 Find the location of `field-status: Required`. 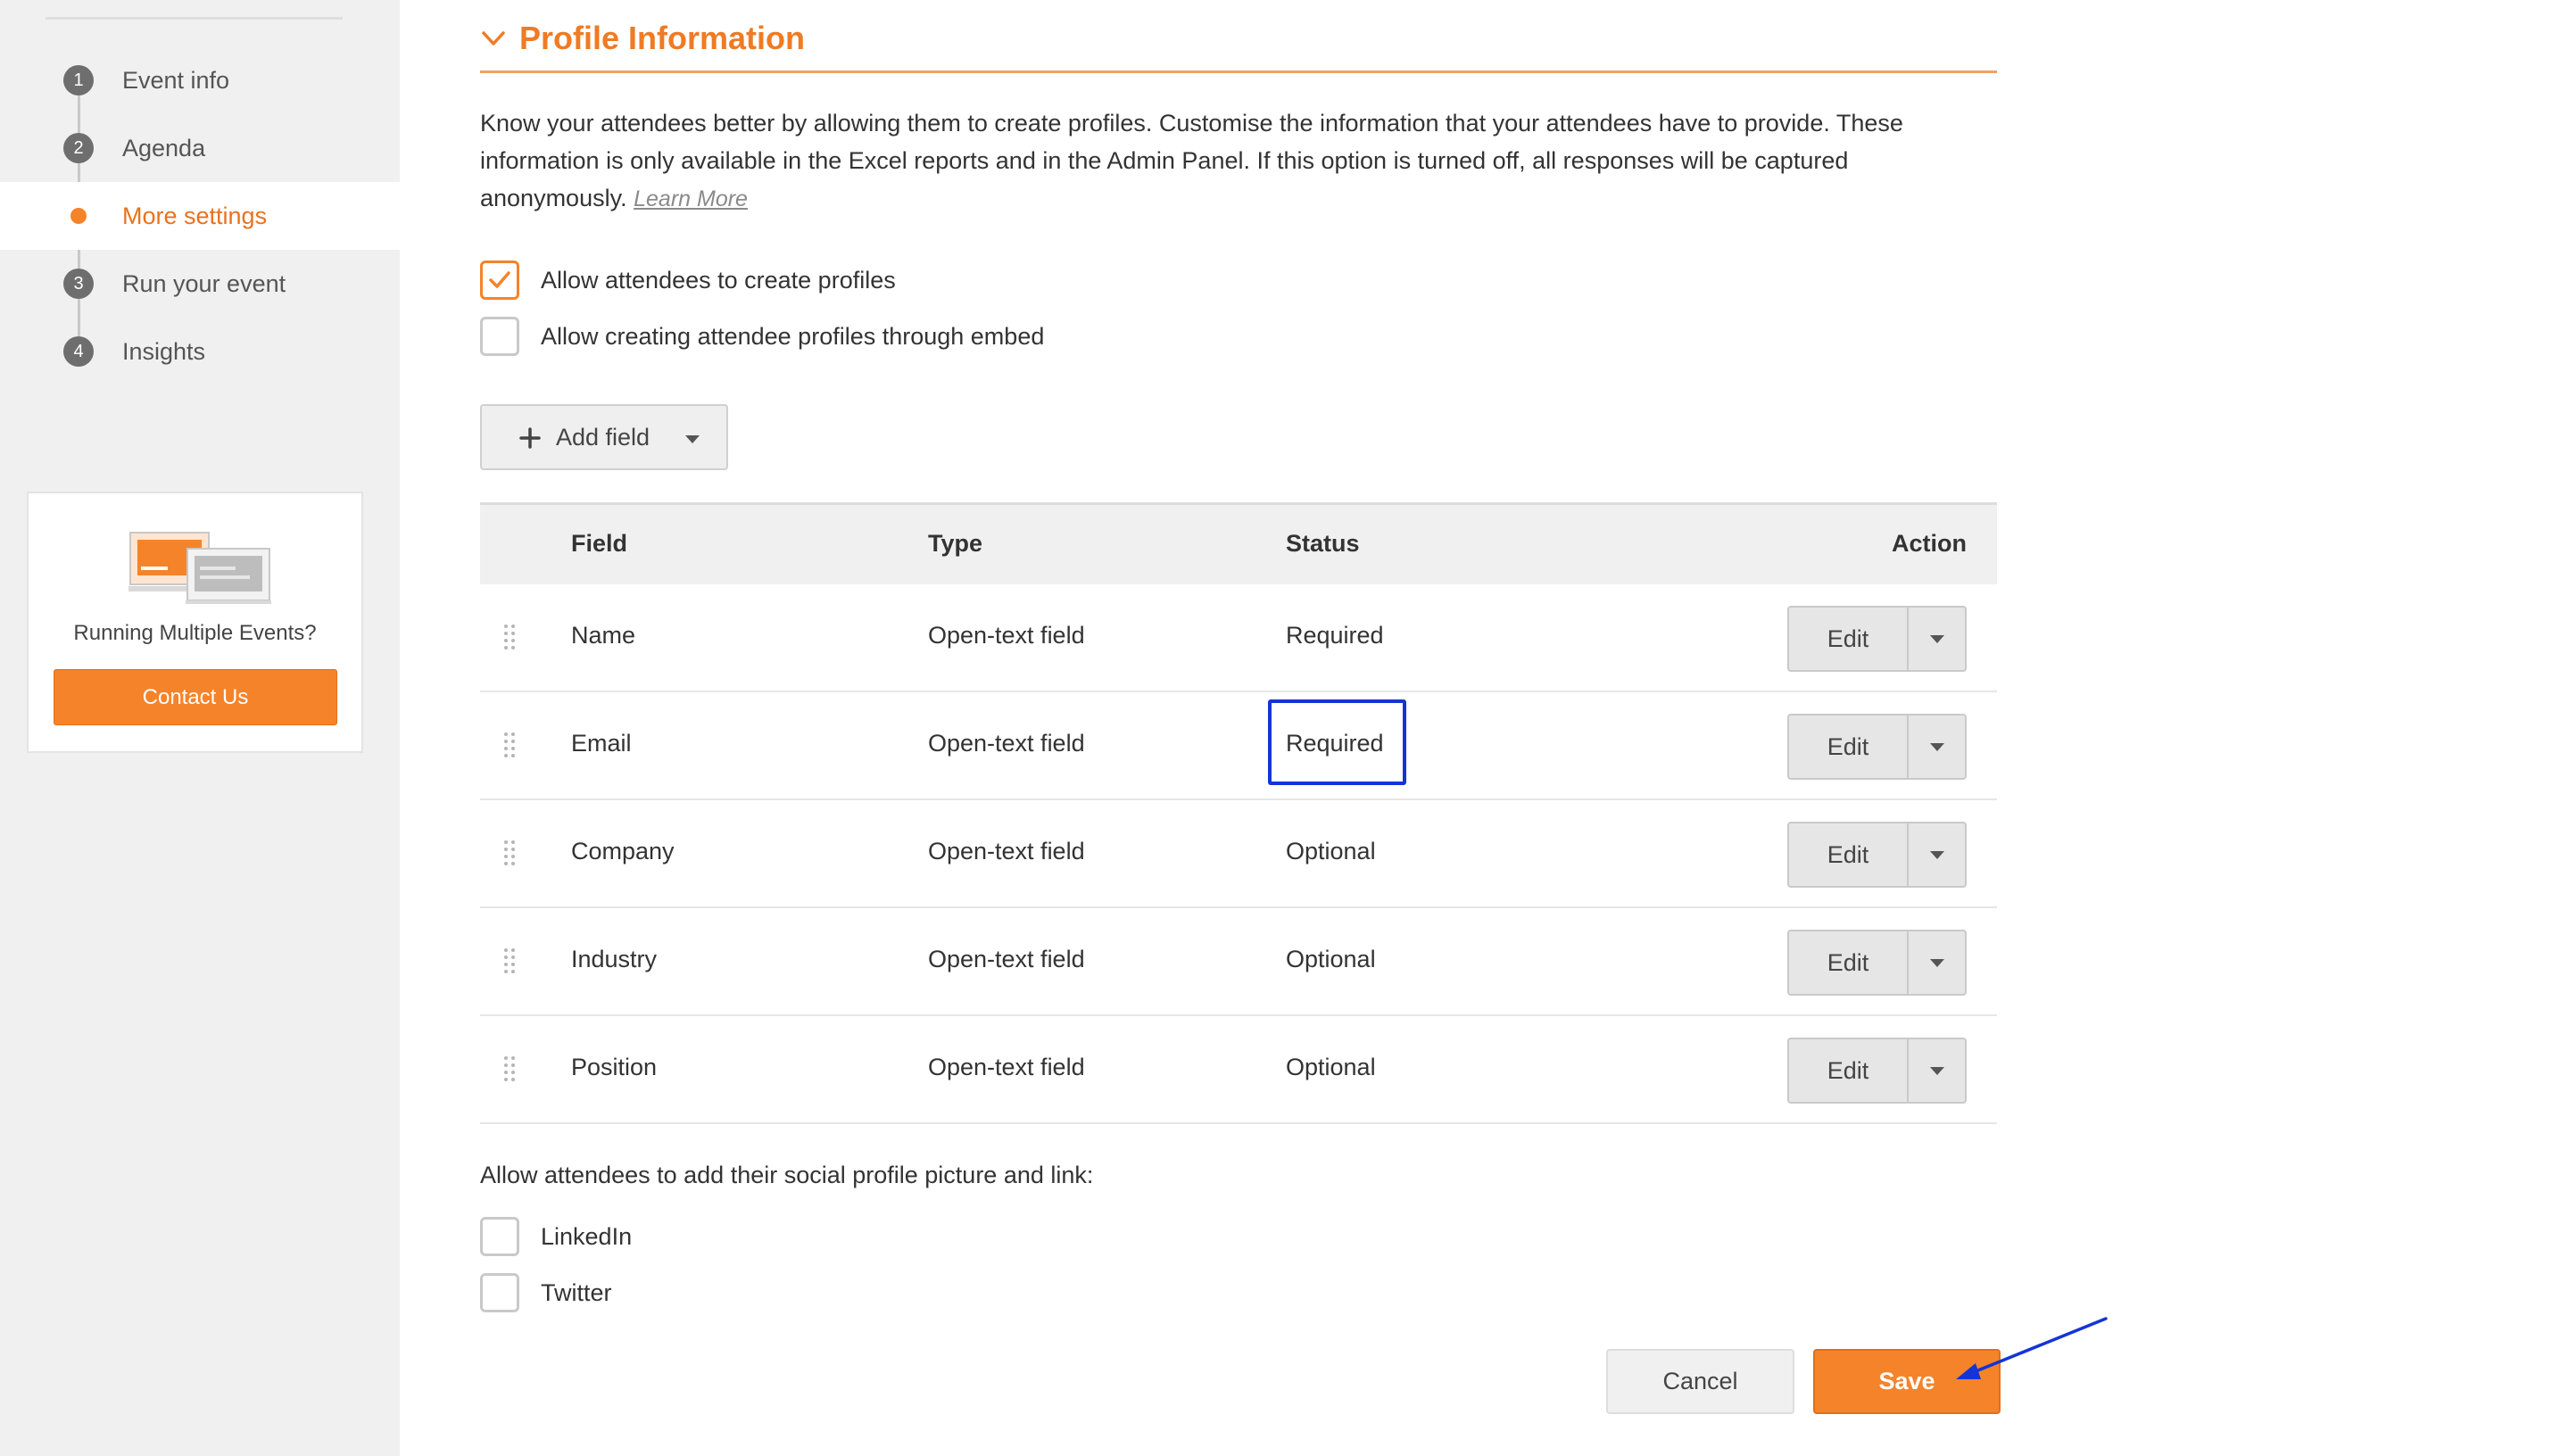

field-status: Required is located at coordinates (1335, 635).